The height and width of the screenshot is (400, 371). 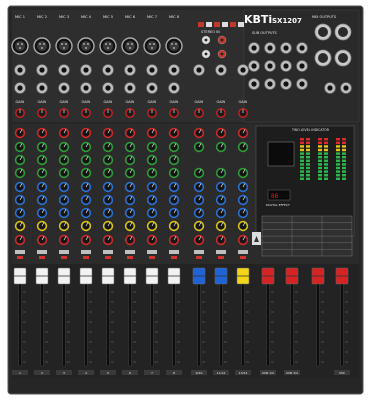 What do you see at coordinates (86, 373) in the screenshot?
I see `channel-number-label: 4` at bounding box center [86, 373].